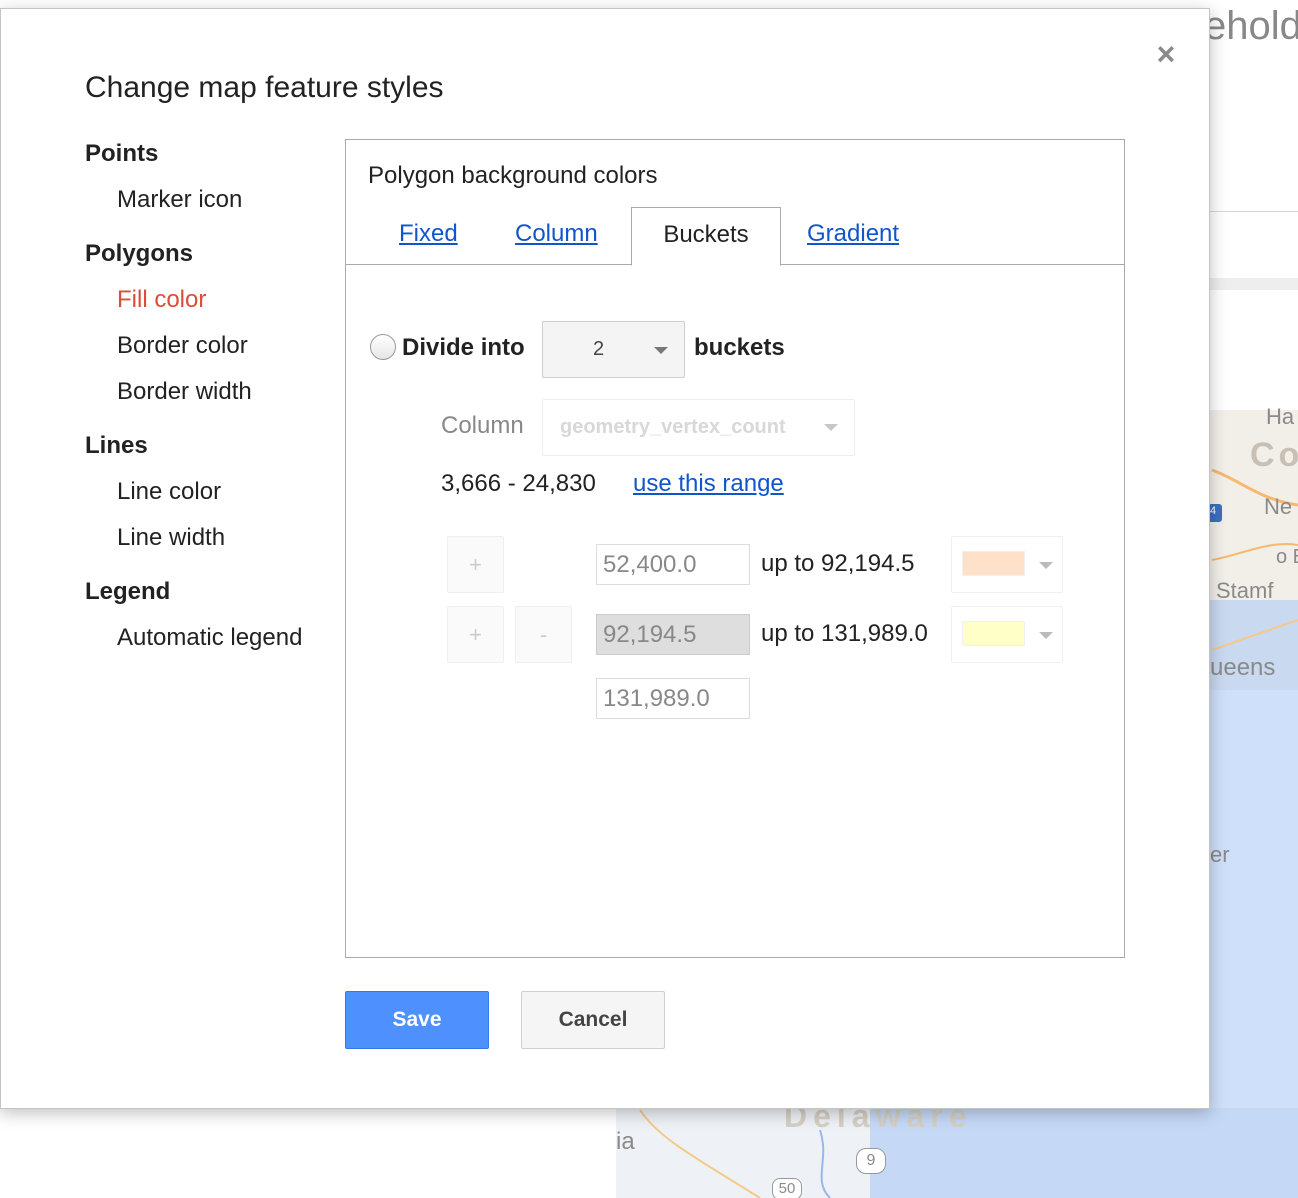  I want to click on bucket-min-input: 92,194.5, so click(673, 634).